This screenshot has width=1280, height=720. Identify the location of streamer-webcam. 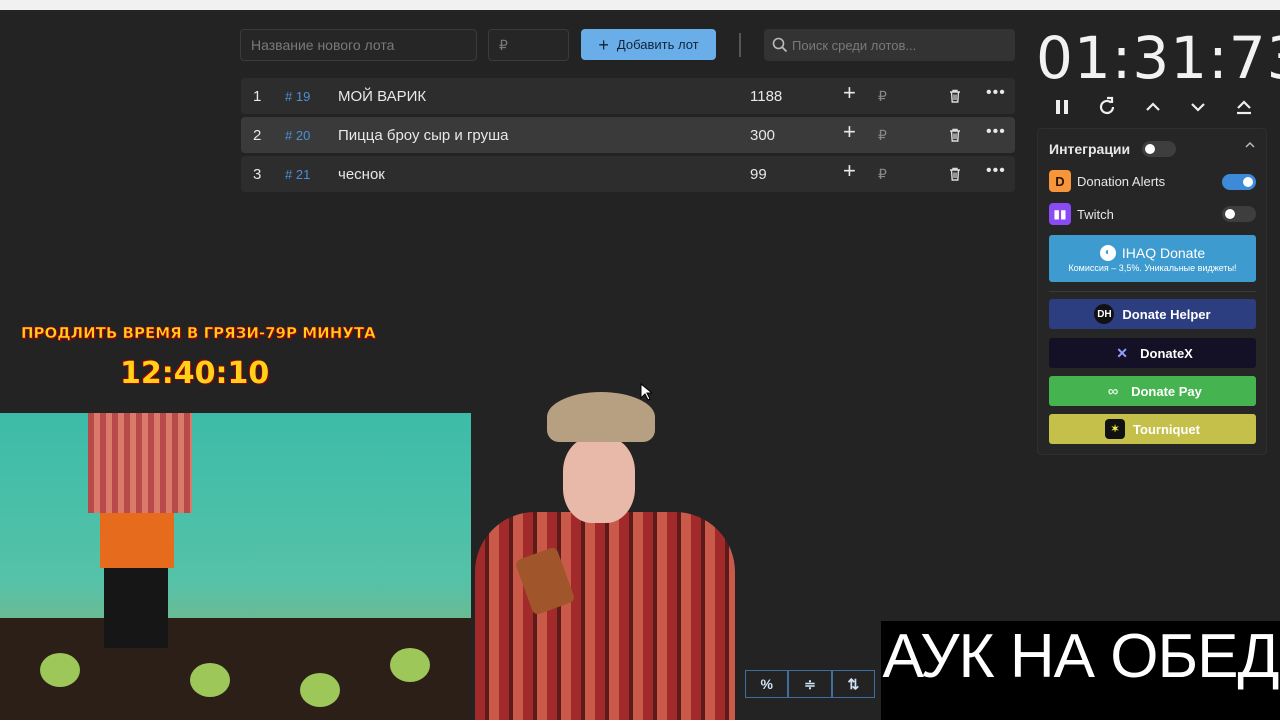
(605, 556).